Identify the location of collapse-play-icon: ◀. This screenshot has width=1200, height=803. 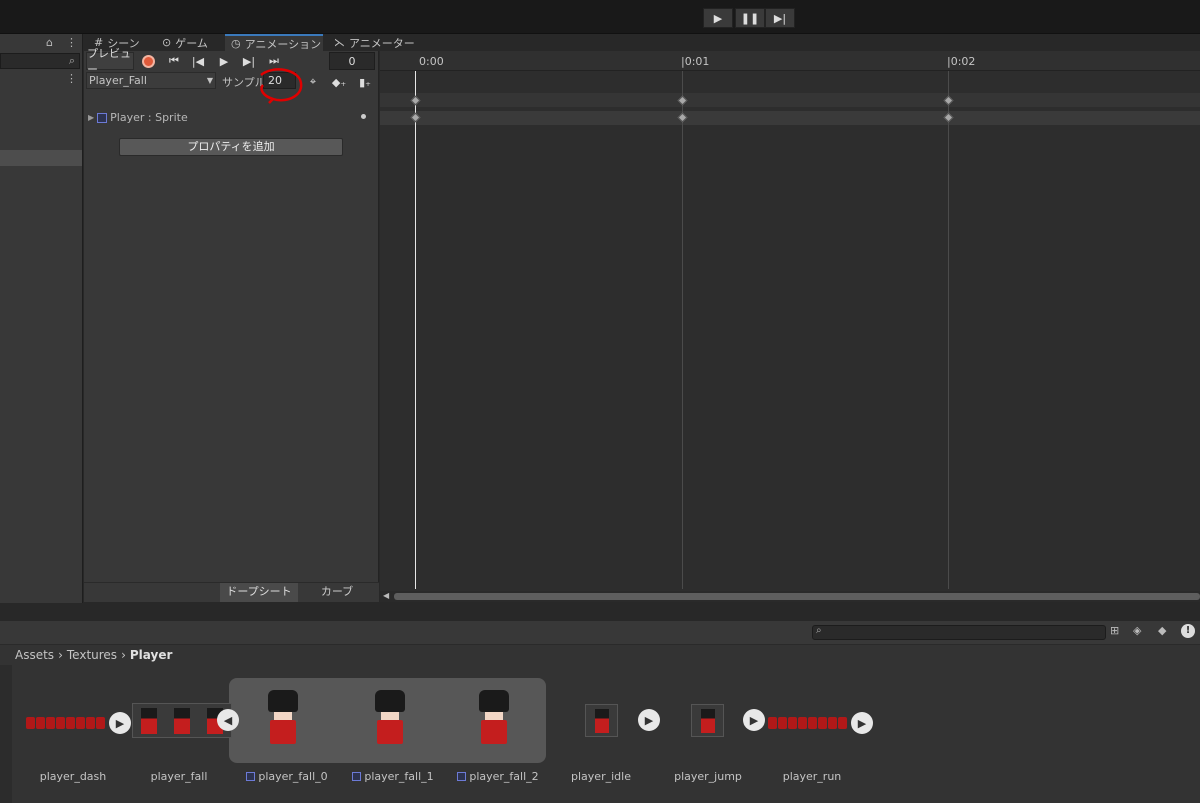
(228, 720).